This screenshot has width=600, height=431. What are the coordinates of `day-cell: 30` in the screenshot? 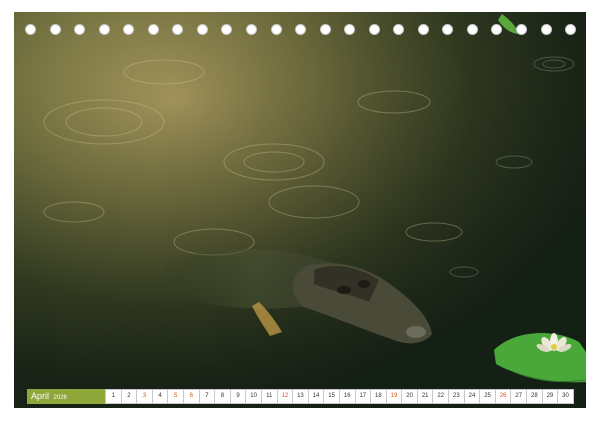 It's located at (565, 396).